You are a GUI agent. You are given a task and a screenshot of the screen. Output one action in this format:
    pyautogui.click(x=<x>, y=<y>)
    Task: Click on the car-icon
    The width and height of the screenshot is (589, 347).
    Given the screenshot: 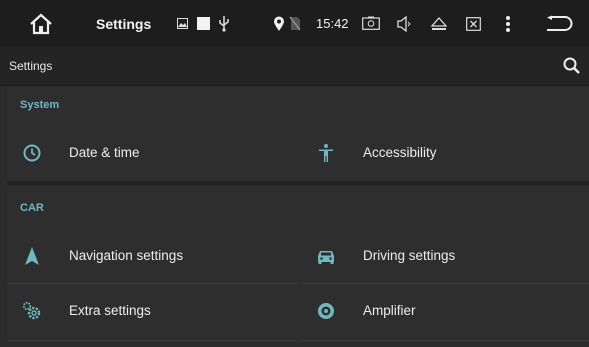 What is the action you would take?
    pyautogui.click(x=326, y=256)
    